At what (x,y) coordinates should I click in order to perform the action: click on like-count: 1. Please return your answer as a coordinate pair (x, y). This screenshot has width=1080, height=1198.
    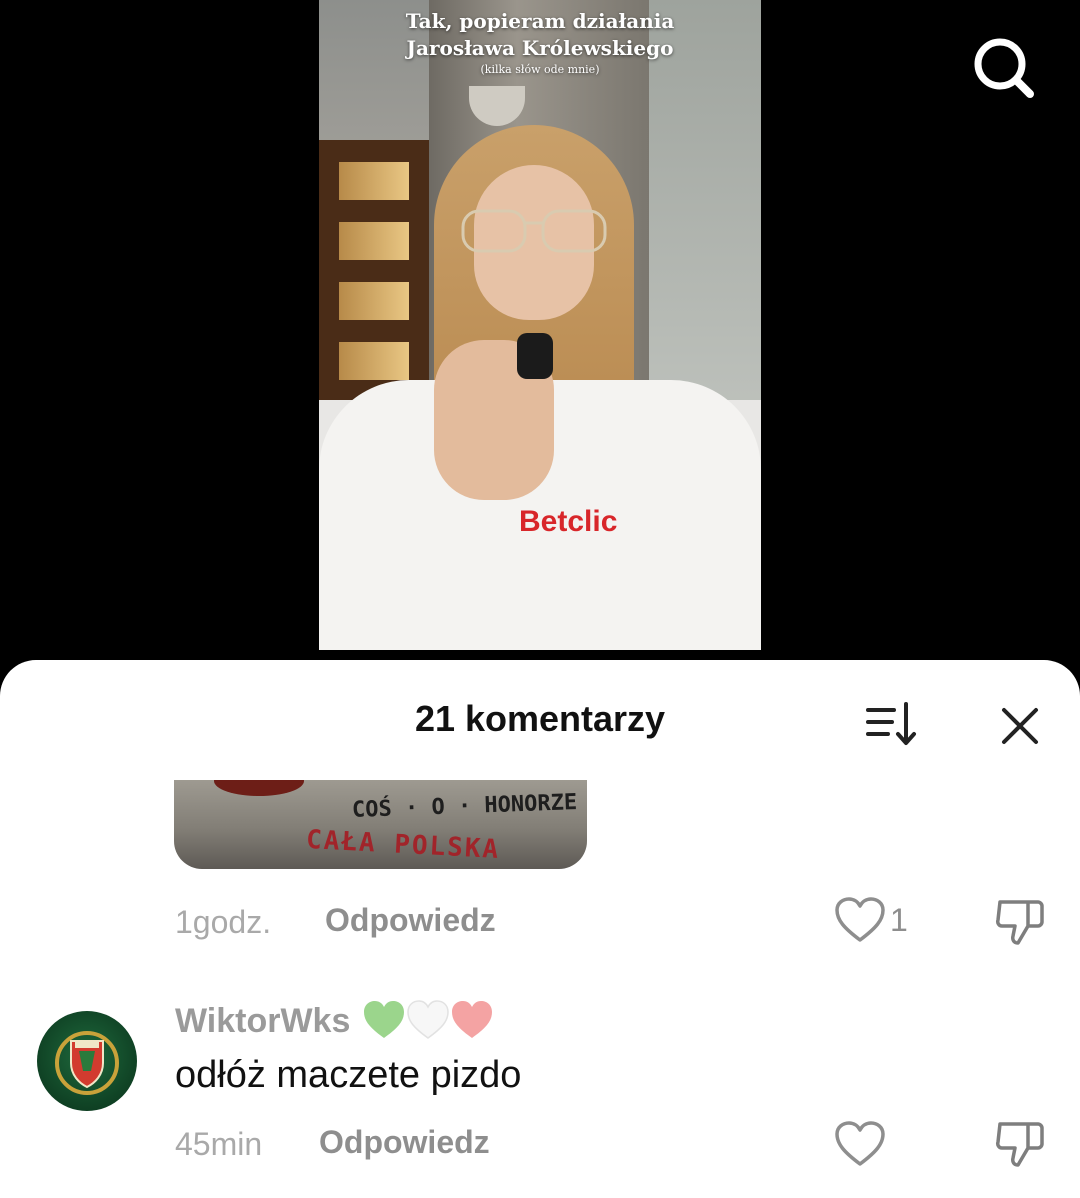
    Looking at the image, I should click on (899, 920).